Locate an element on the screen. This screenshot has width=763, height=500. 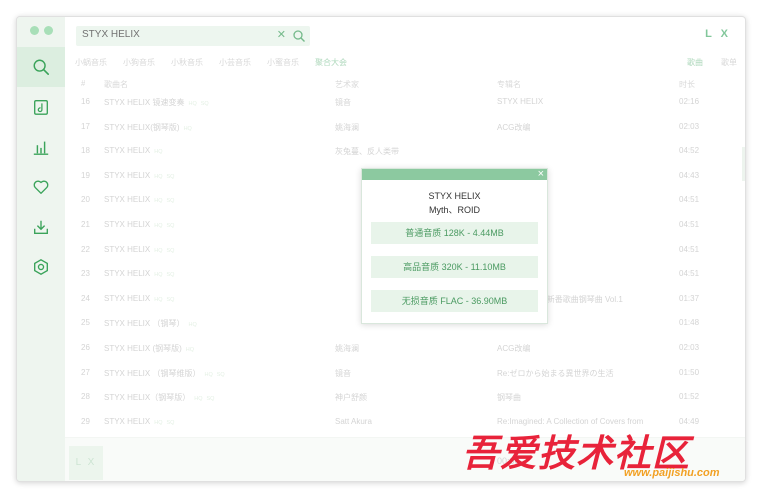
settings-icon is located at coordinates (41, 267).